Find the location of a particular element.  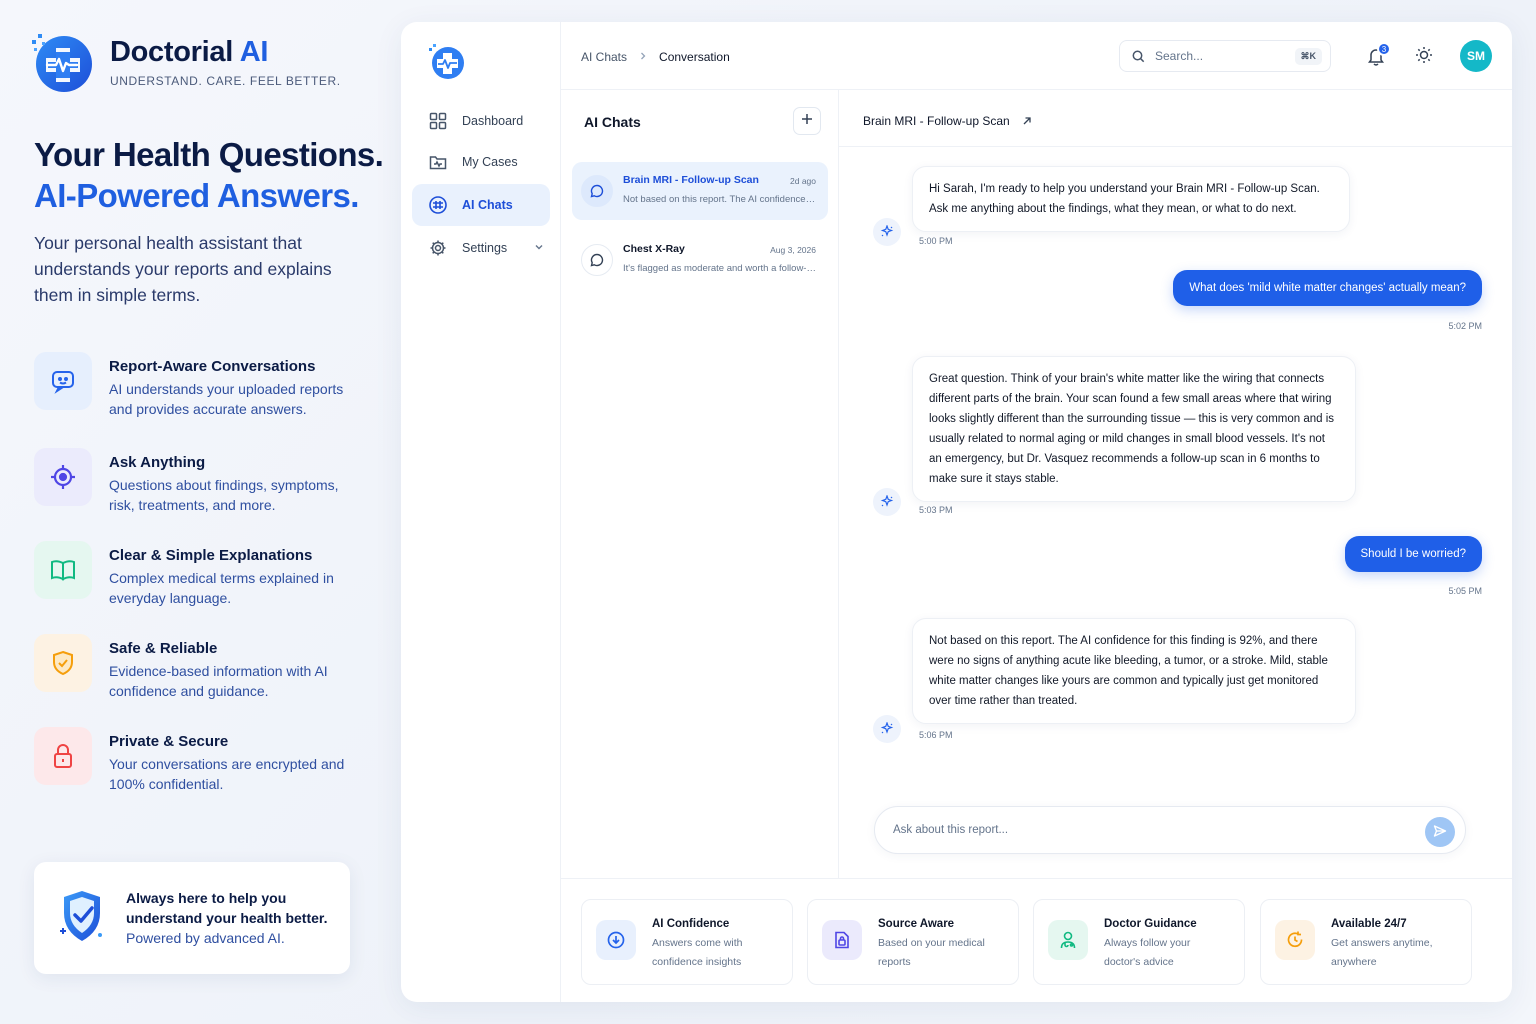

breadcrumb-ai-chats: AI Chats is located at coordinates (604, 57).